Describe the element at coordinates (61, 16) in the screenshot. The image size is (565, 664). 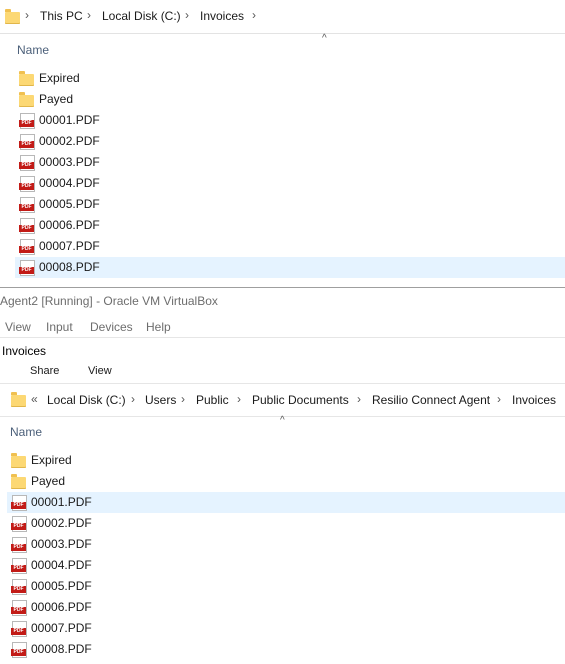
I see `breadcrumb-this-pc: This PC` at that location.